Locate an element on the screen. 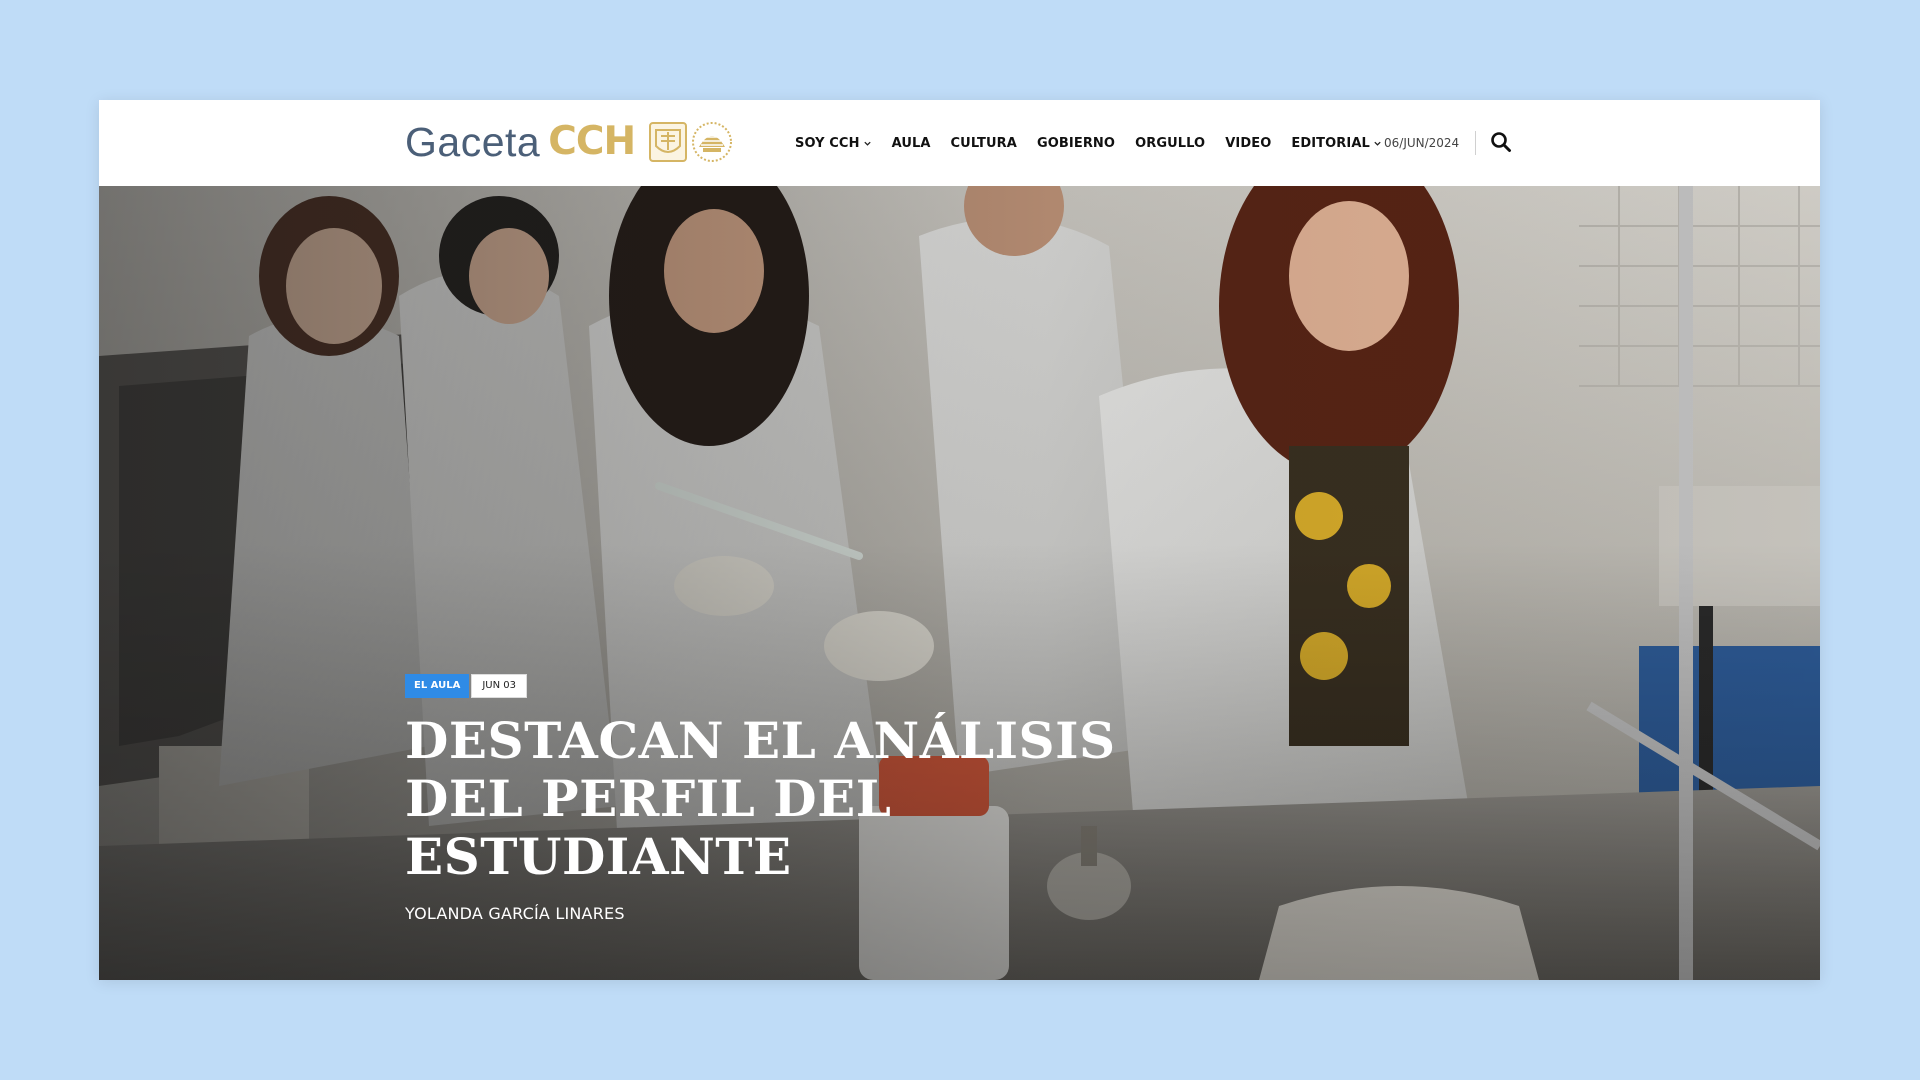  article-author: YOLANDA GARCÍA LINARES is located at coordinates (515, 913).